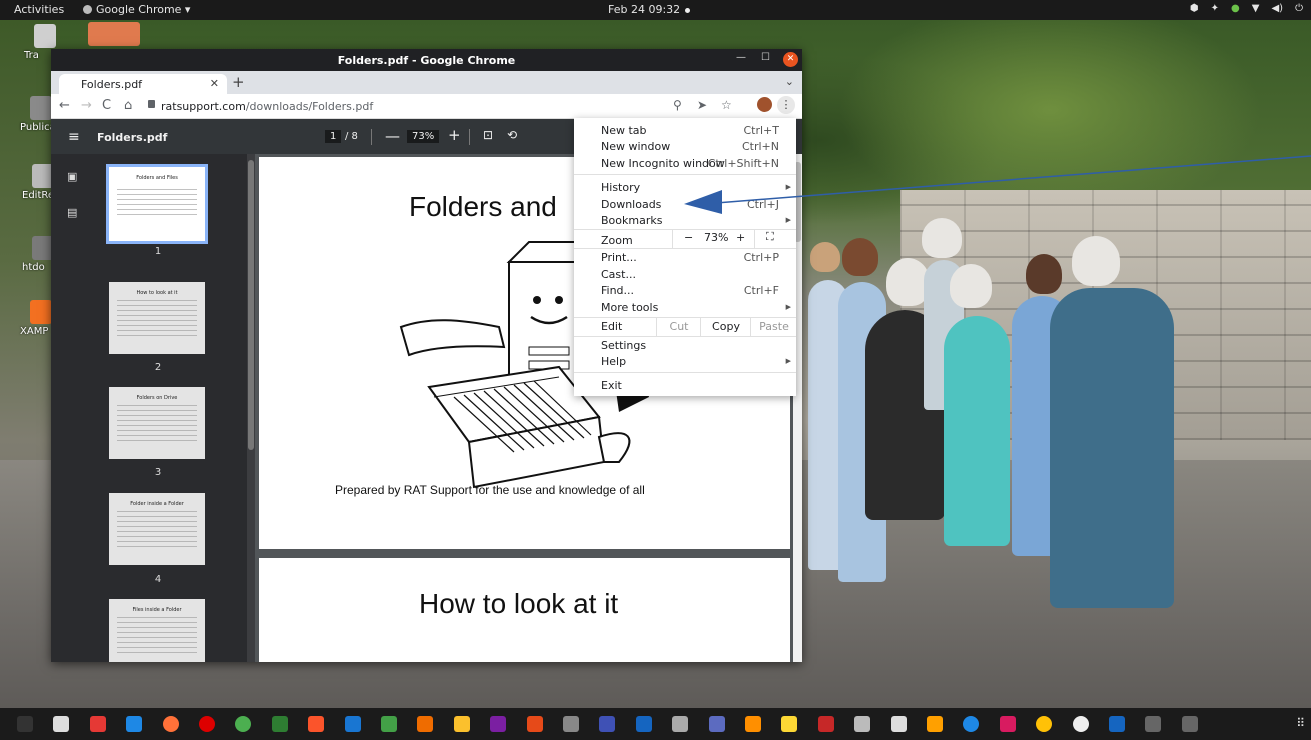 This screenshot has width=1311, height=740. Describe the element at coordinates (267, 106) in the screenshot. I see `url-field: ratsupport.com/downloads/Folders.pdf` at that location.